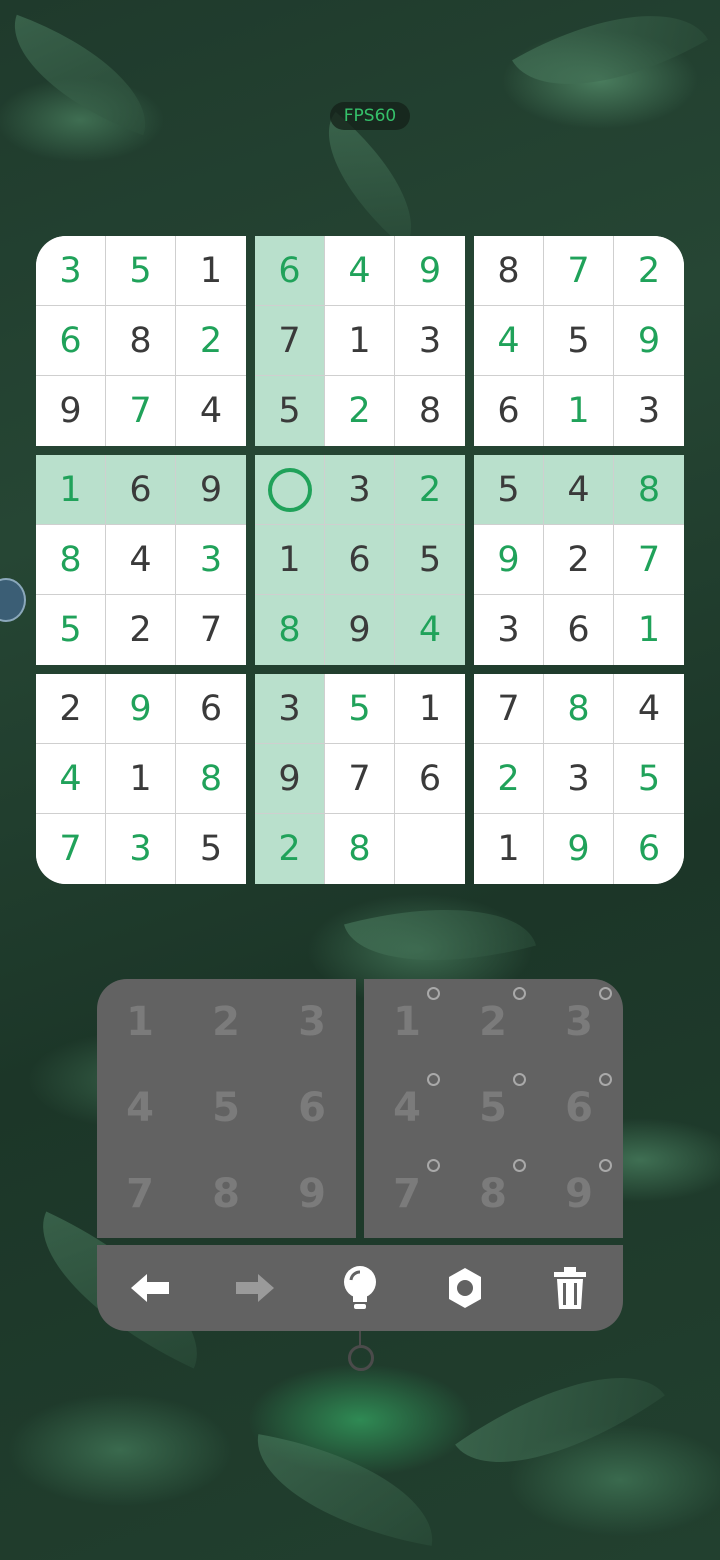 This screenshot has height=1560, width=720. Describe the element at coordinates (579, 1194) in the screenshot. I see `note-pad-button: 9` at that location.